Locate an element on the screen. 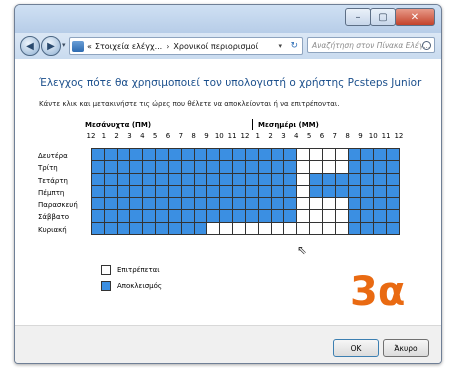 This screenshot has width=452, height=368. back-button: ◀ is located at coordinates (30, 46).